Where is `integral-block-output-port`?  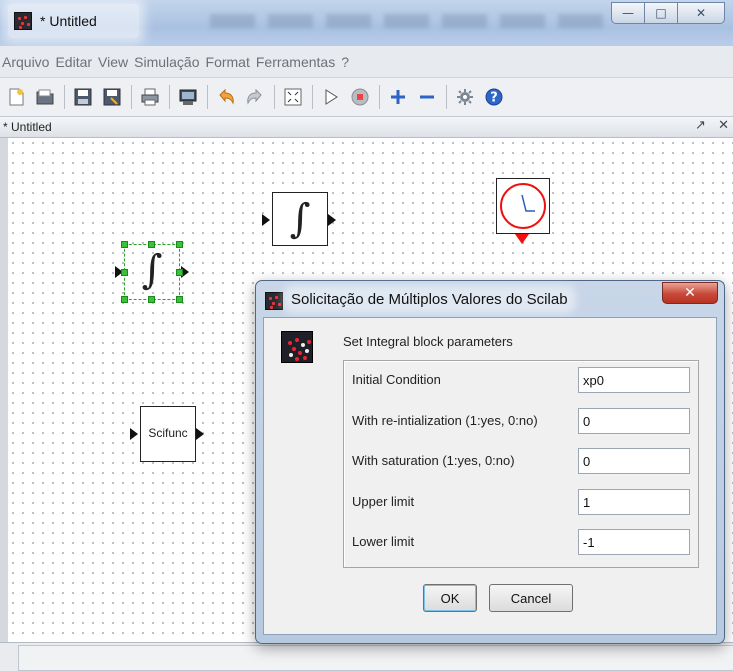 integral-block-output-port is located at coordinates (332, 220).